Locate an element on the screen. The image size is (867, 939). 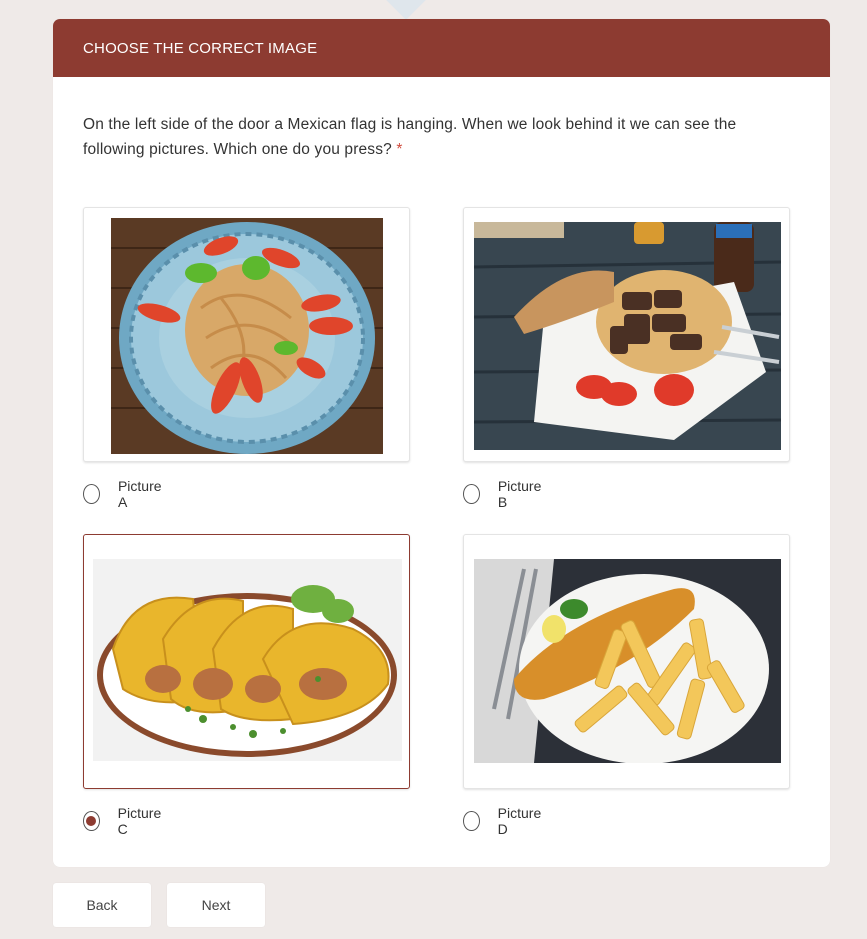
card-header: CHOOSE THE CORRECT IMAGE is located at coordinates (441, 48).